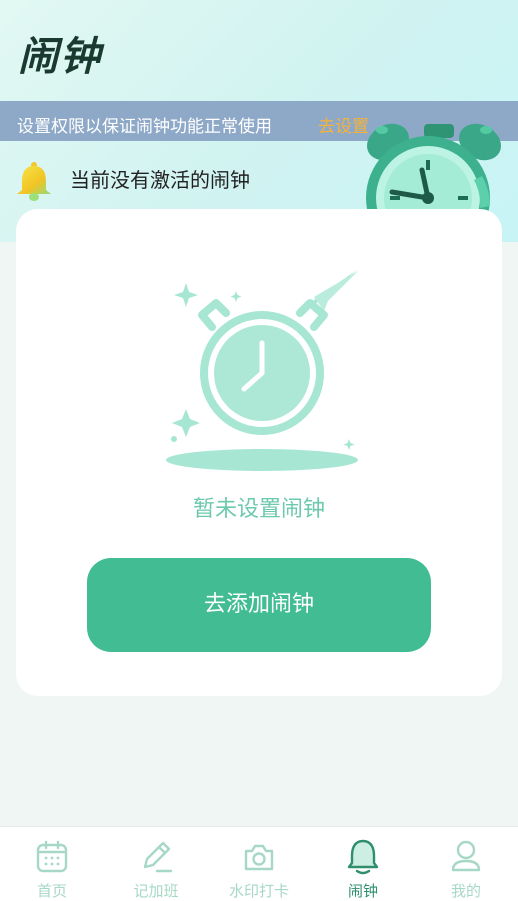 The width and height of the screenshot is (518, 901). Describe the element at coordinates (440, 166) in the screenshot. I see `alarm-clock-decoration-icon` at that location.